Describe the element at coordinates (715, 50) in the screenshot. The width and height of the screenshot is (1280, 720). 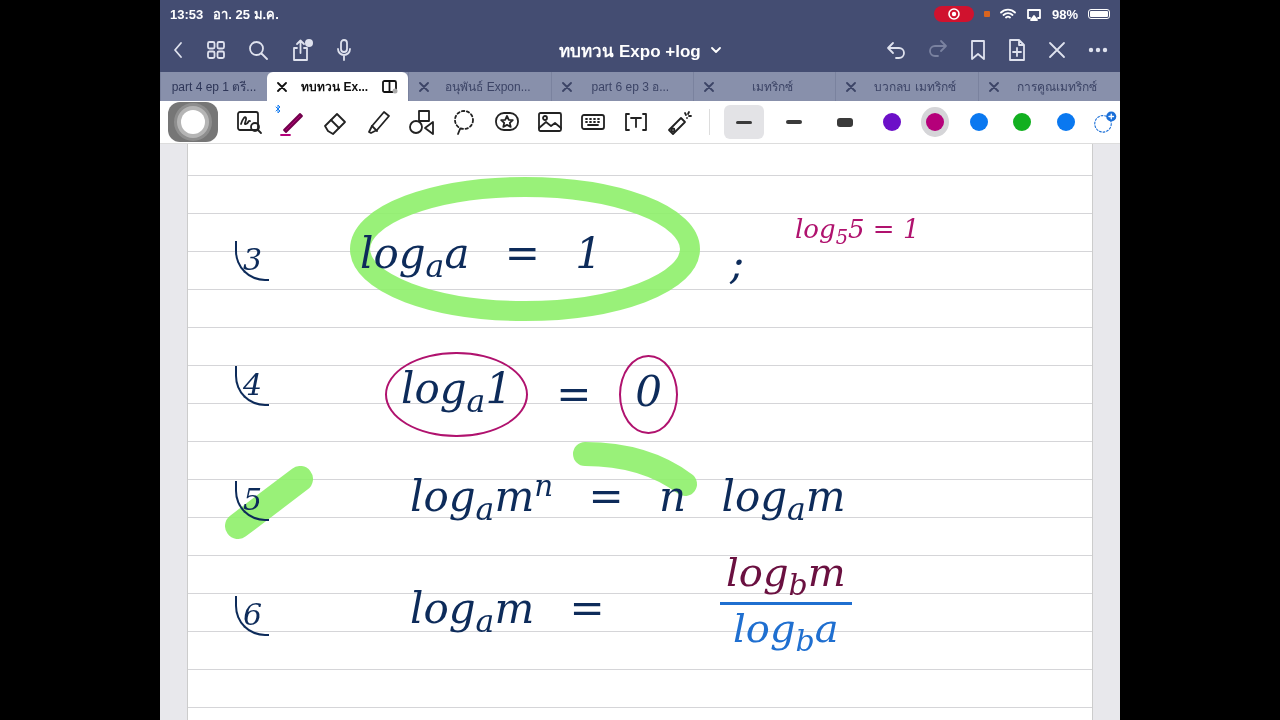
I see `chevron-down-icon` at that location.